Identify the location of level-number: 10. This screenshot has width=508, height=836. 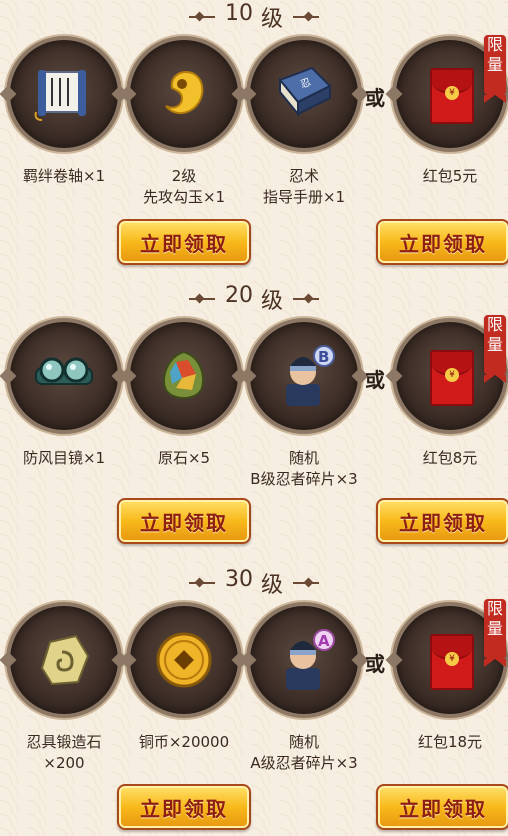
(238, 13).